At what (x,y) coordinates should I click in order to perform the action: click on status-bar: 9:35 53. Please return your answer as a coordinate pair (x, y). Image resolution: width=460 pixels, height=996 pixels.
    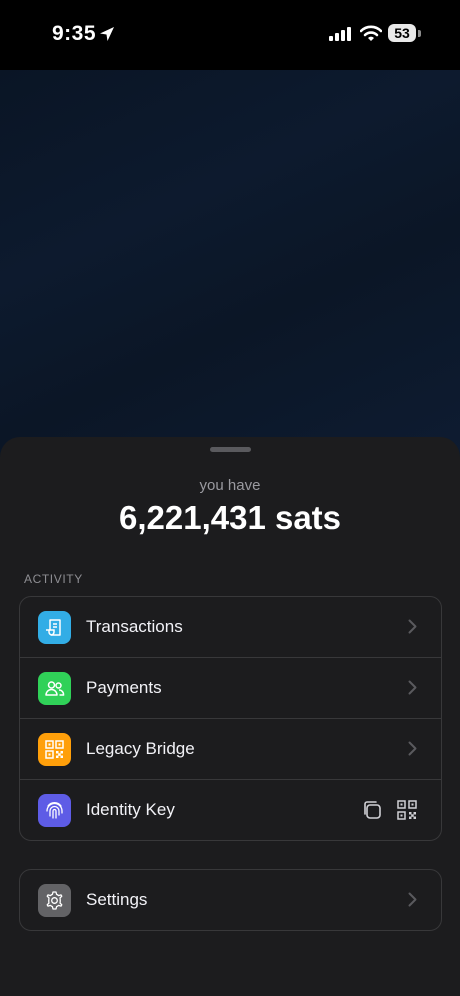
    Looking at the image, I should click on (230, 35).